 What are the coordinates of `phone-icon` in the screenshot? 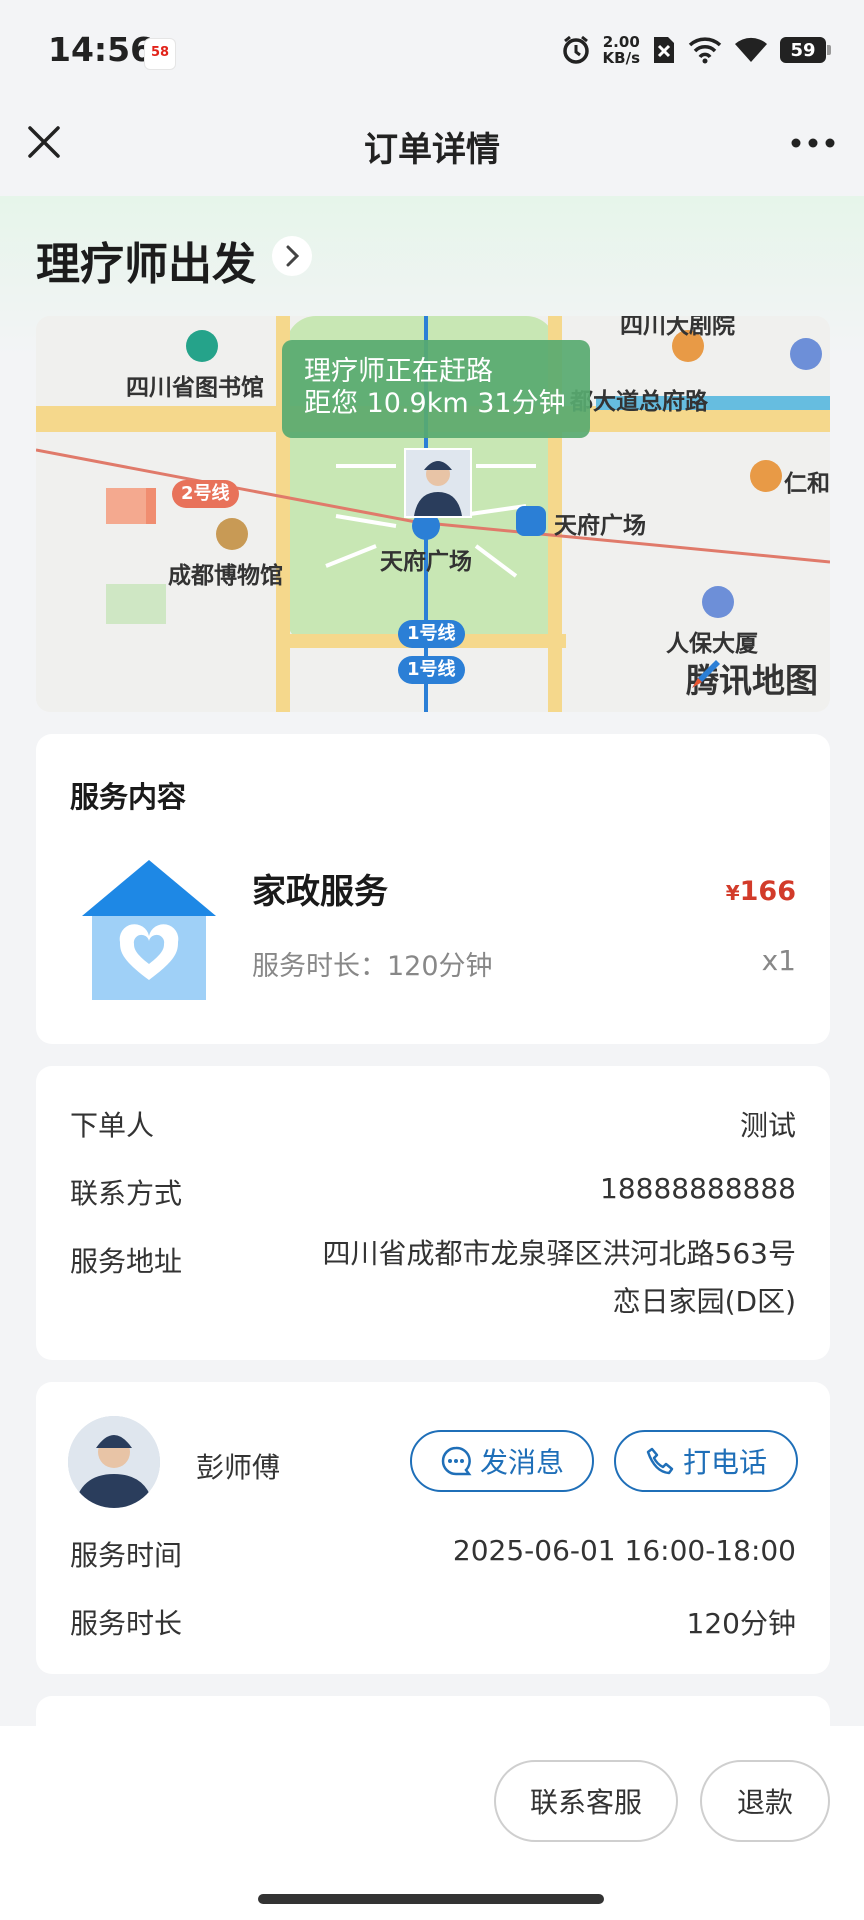 It's located at (660, 1461).